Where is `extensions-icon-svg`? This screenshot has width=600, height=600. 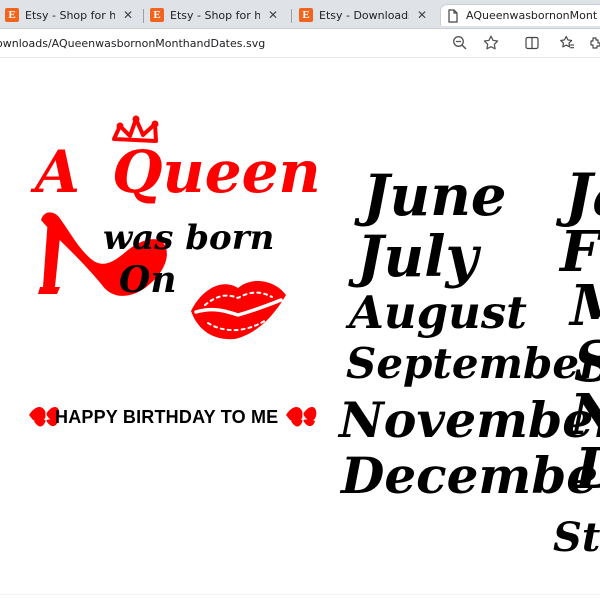 extensions-icon-svg is located at coordinates (595, 43).